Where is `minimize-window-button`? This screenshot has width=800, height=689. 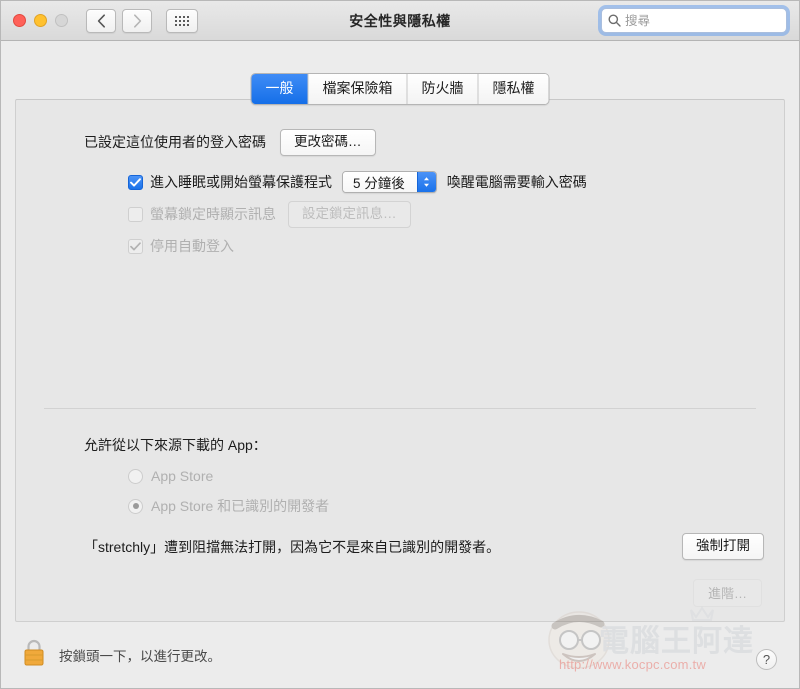 minimize-window-button is located at coordinates (40, 20).